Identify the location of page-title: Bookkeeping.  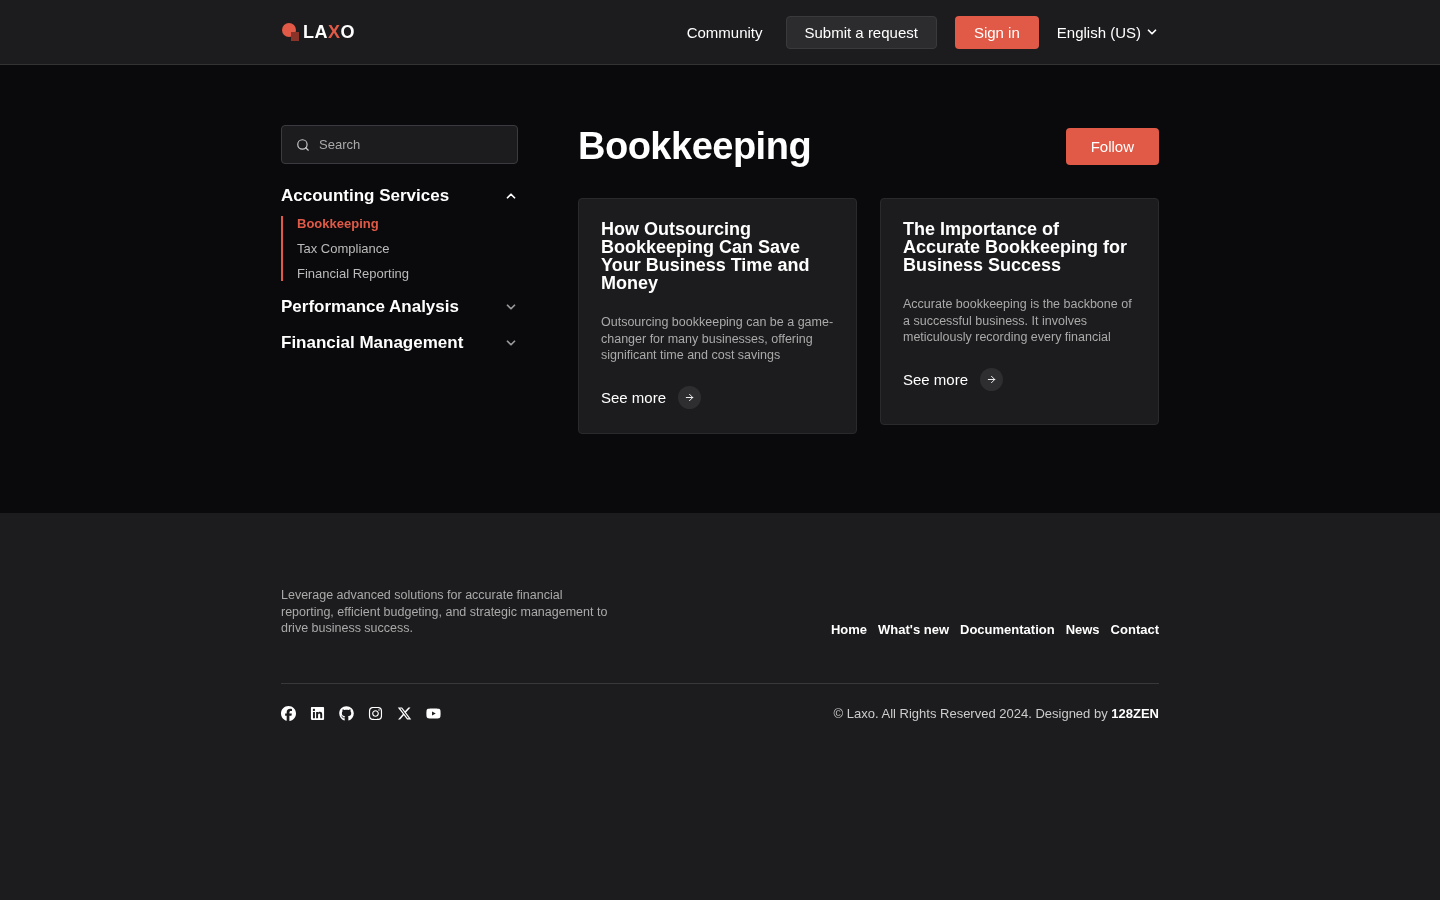
(695, 146).